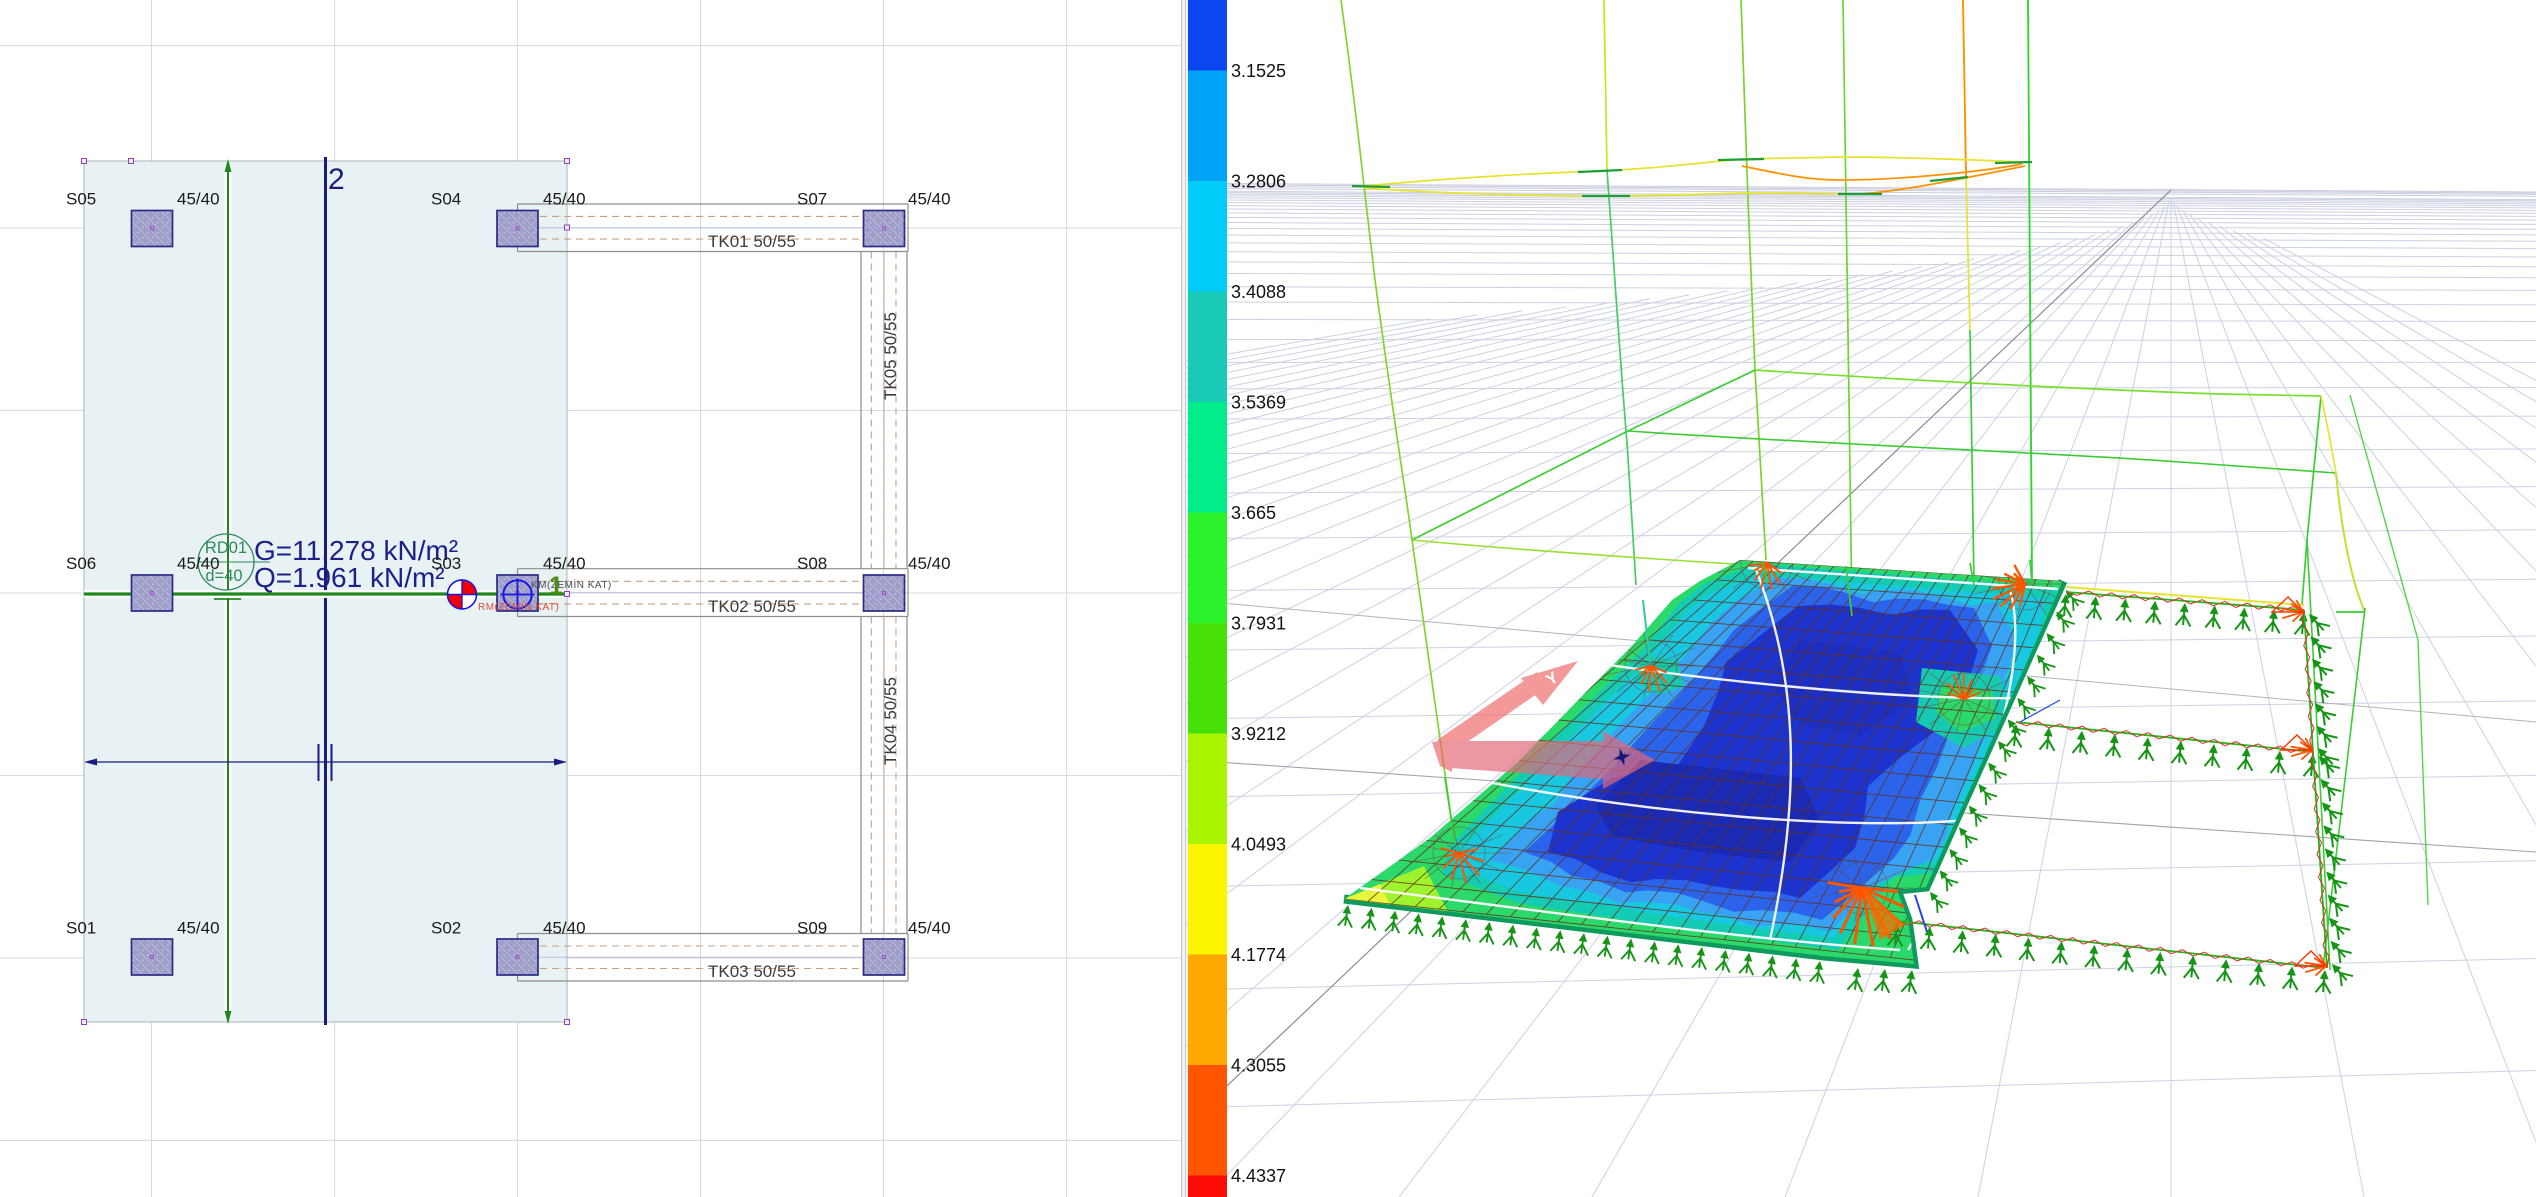 Image resolution: width=2536 pixels, height=1197 pixels. I want to click on svg-text: S06, so click(81, 563).